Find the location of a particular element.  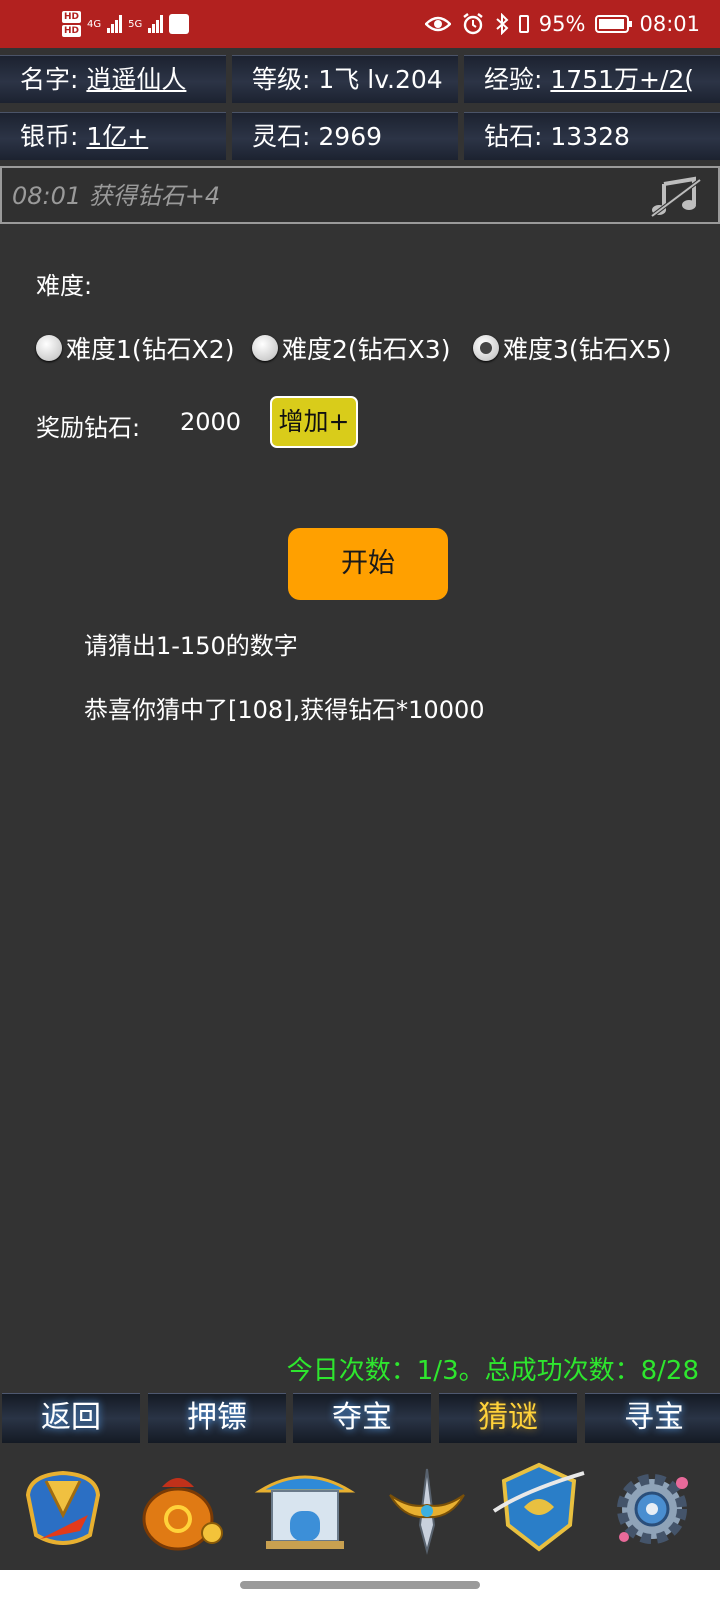

player-name-cell: 名字: 逍遥仙人 is located at coordinates (113, 79).